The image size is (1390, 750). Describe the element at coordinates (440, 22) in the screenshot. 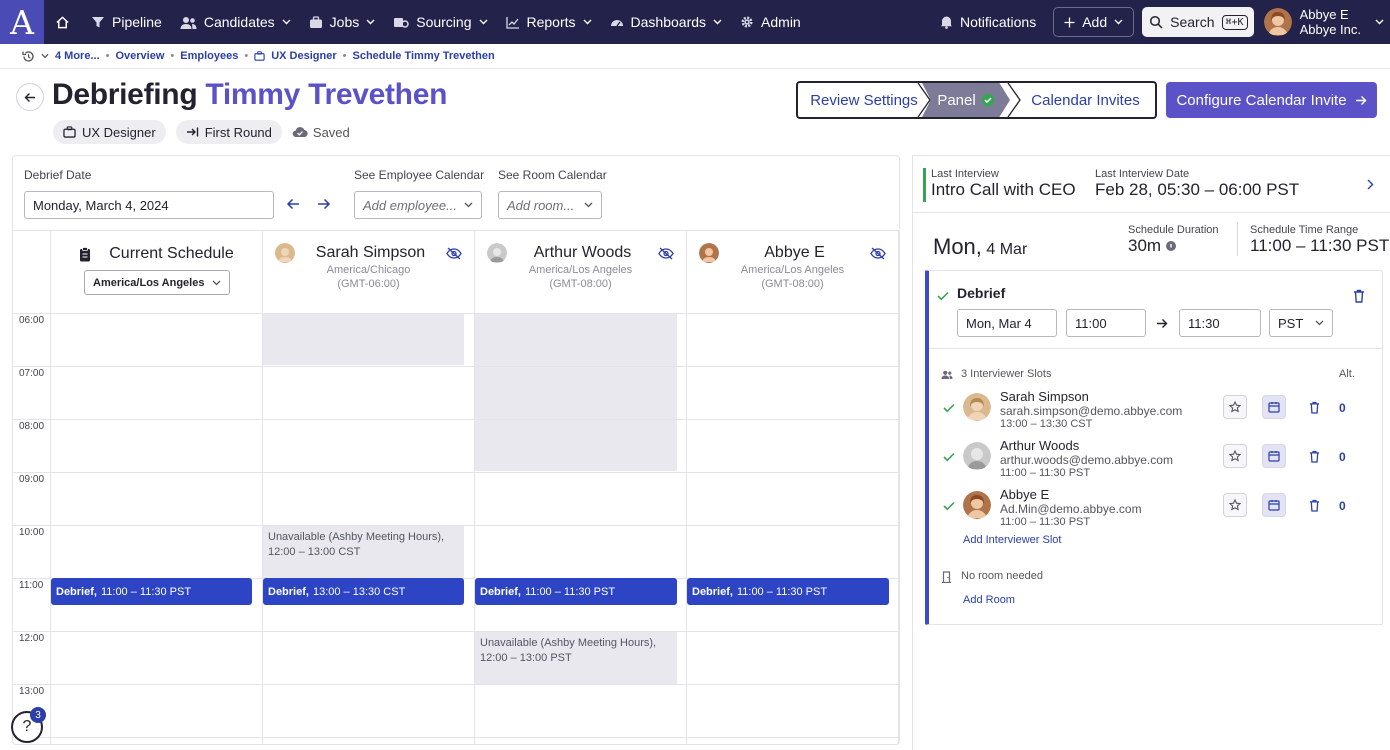

I see `nav-sourcing: Sourcing` at that location.